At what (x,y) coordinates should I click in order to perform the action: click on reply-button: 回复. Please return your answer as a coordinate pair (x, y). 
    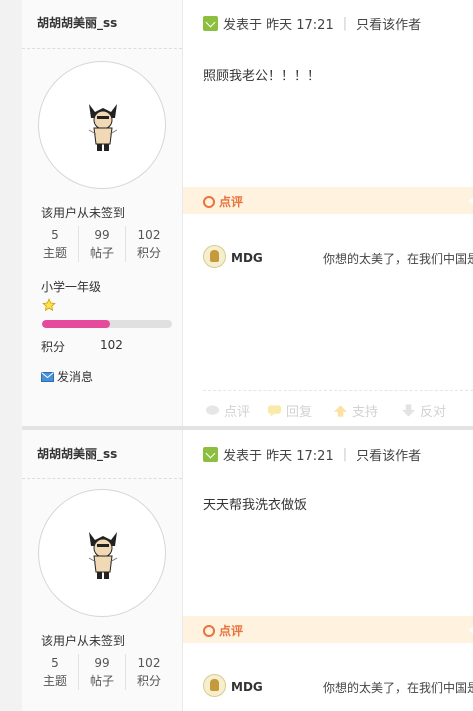
    Looking at the image, I should click on (289, 410).